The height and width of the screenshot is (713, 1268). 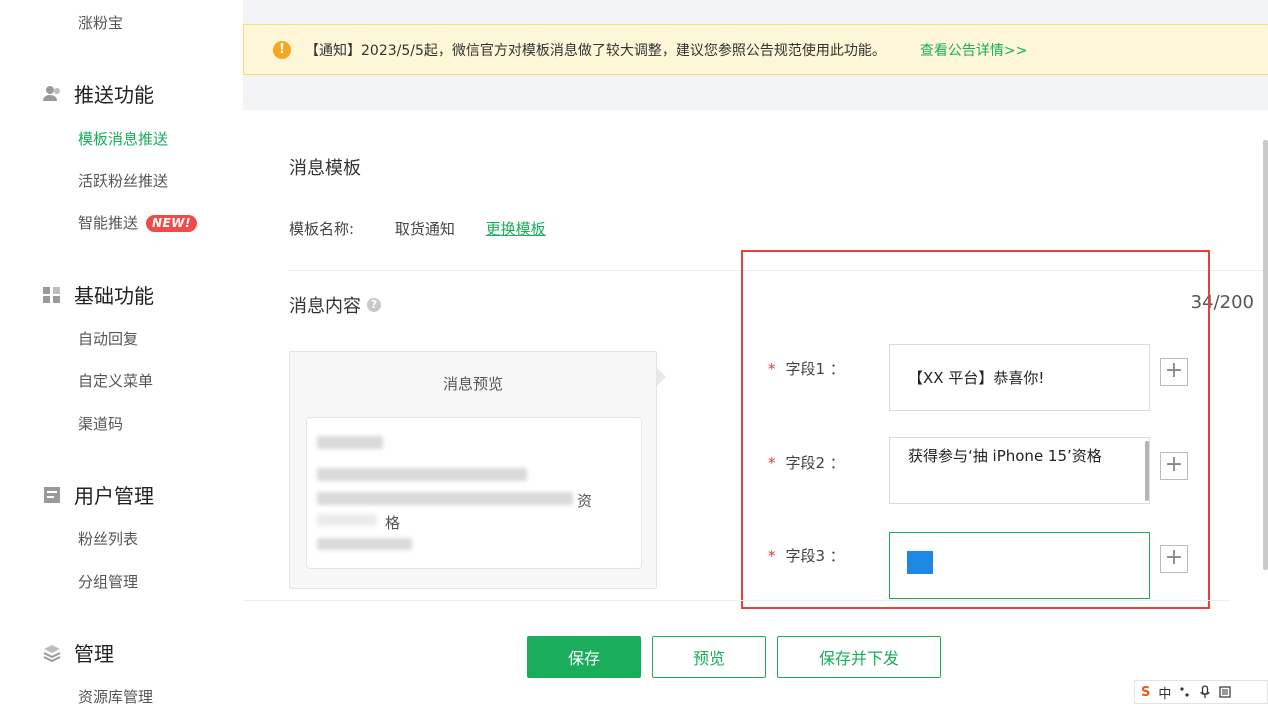 I want to click on preview-body: 资 格, so click(x=474, y=493).